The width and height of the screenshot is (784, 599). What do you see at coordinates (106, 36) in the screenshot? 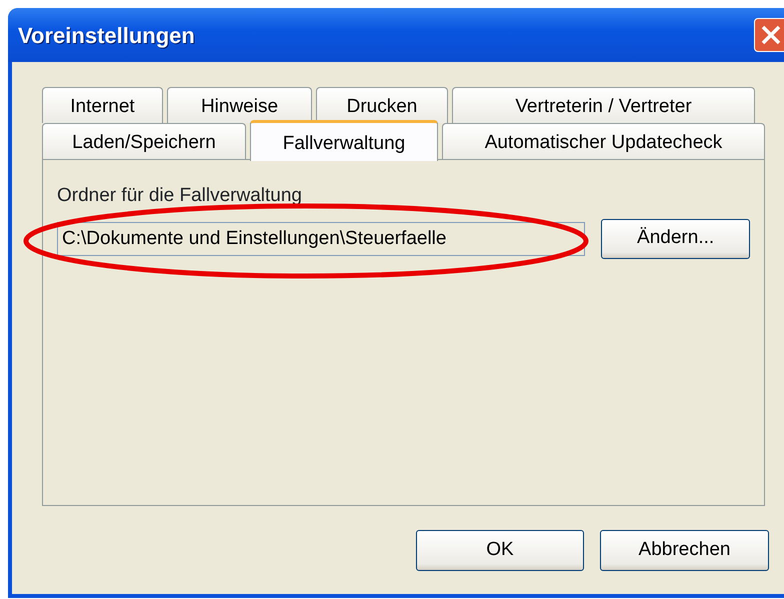
I see `window-title: Voreinstellungen` at bounding box center [106, 36].